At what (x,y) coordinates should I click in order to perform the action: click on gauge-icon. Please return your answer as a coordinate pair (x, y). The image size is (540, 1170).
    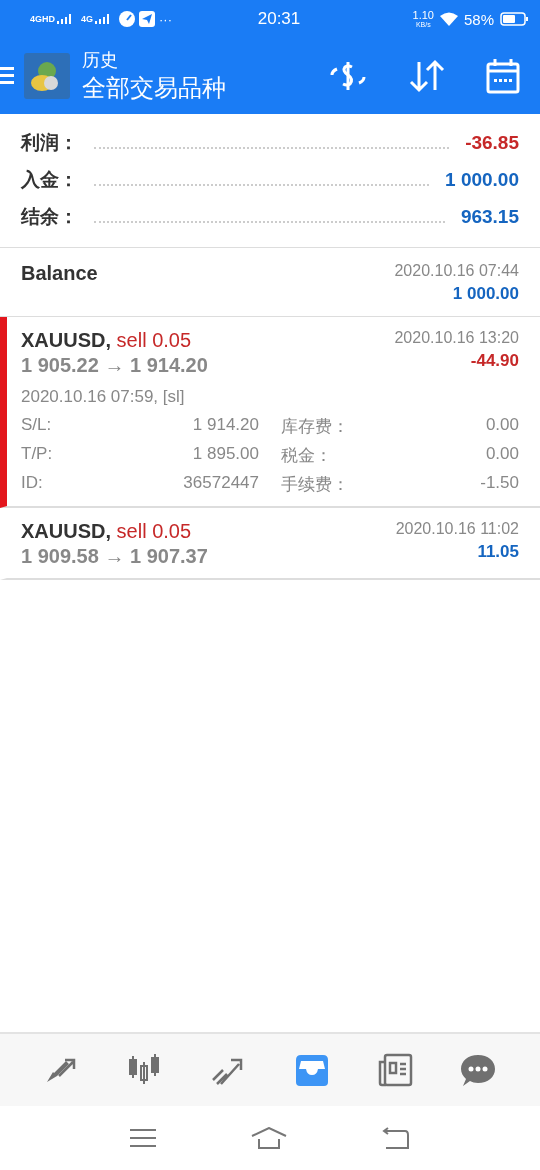
    Looking at the image, I should click on (127, 19).